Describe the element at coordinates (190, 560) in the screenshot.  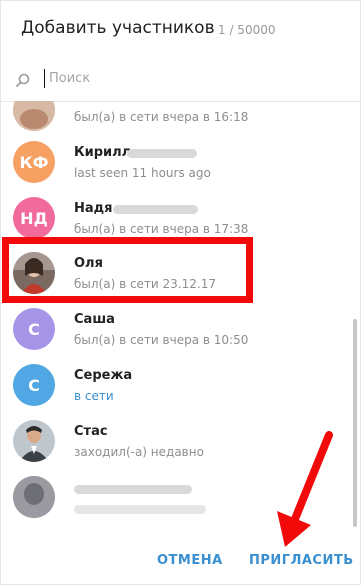
I see `cancel-button: ОТМЕНА` at that location.